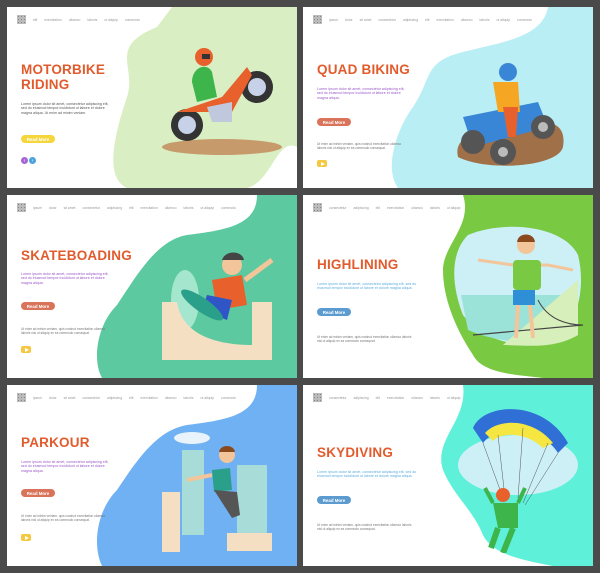  I want to click on page-title: SKATEBOADING, so click(76, 255).